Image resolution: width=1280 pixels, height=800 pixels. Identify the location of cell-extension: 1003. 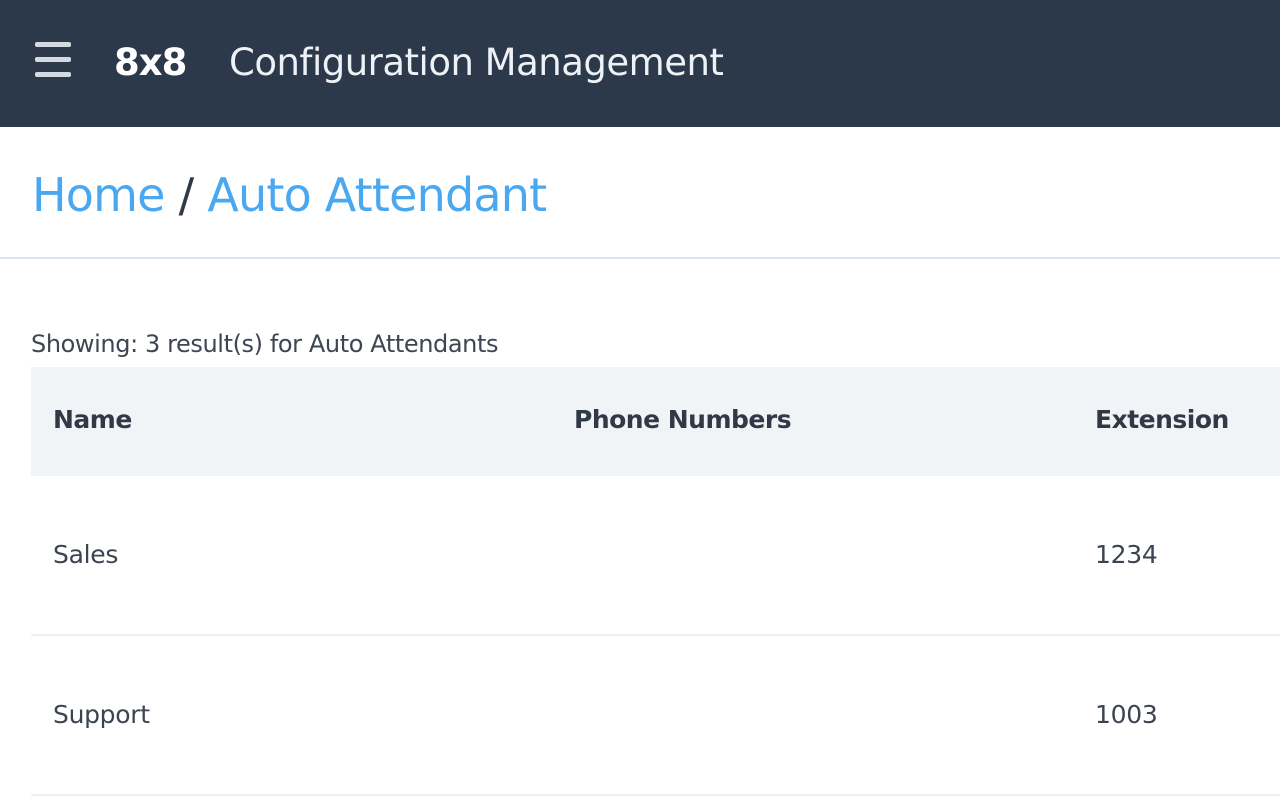
(1126, 714).